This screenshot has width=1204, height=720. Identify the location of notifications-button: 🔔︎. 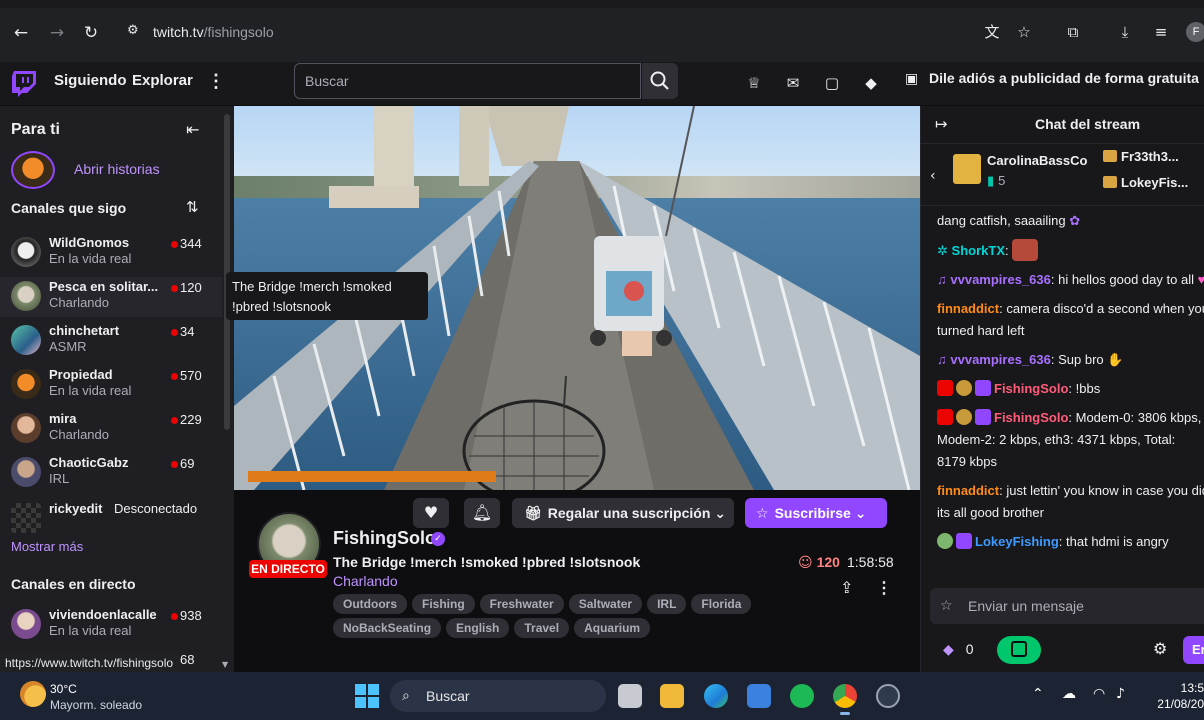
(482, 513).